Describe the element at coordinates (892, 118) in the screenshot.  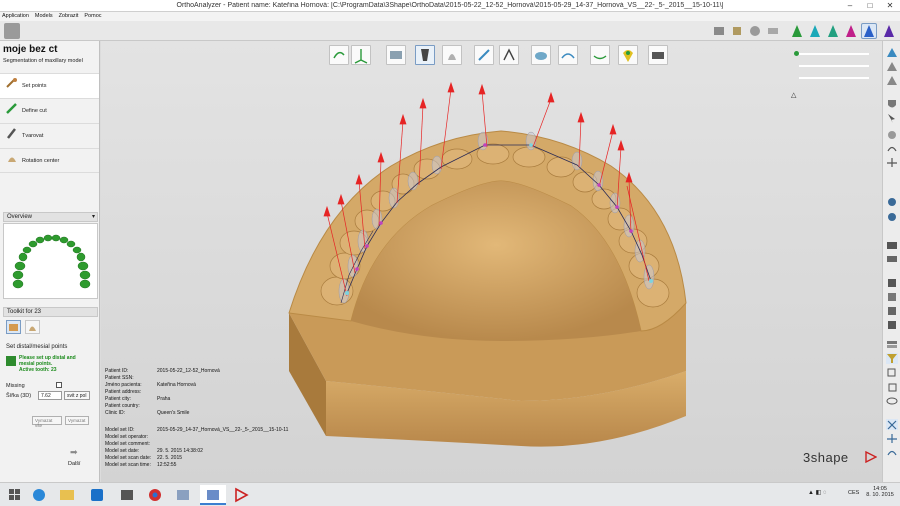
I see `cursor-icon` at that location.